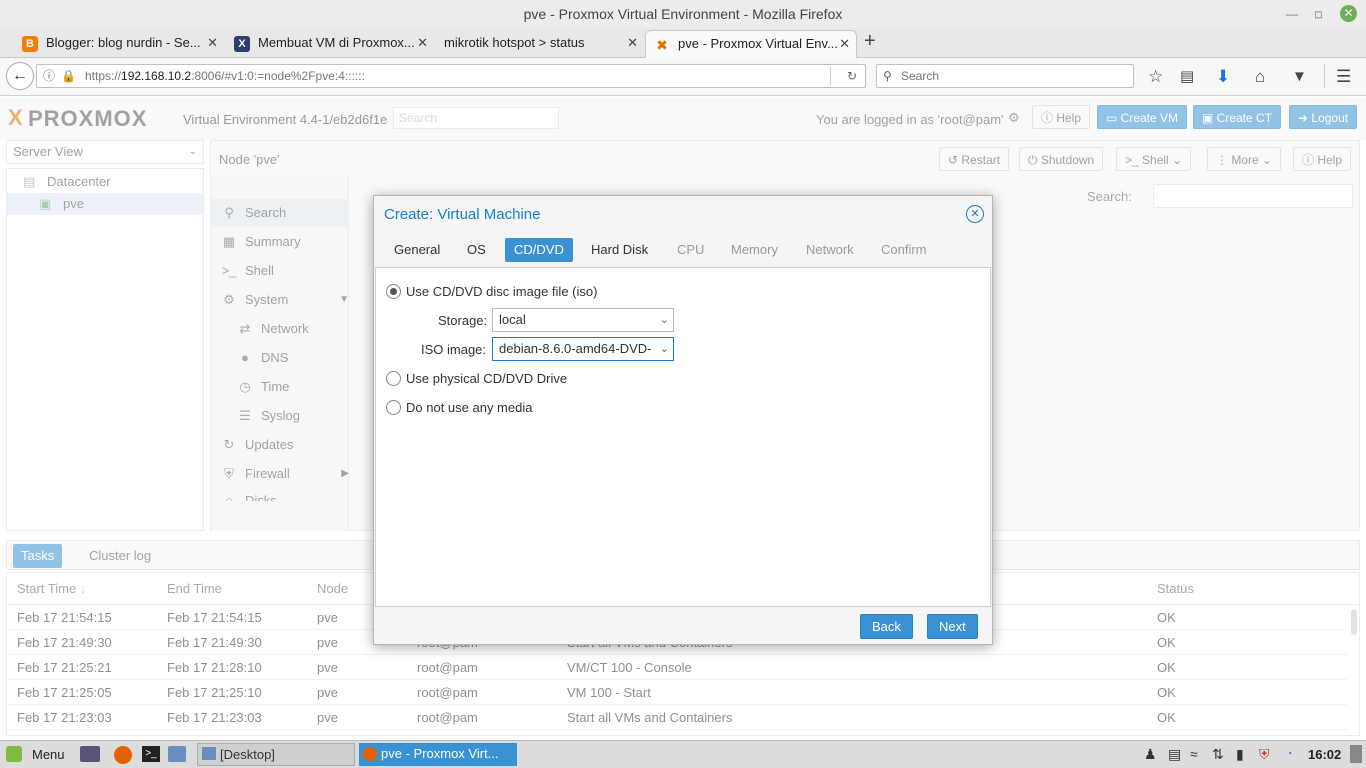 This screenshot has width=1366, height=768. Describe the element at coordinates (662, 45) in the screenshot. I see `proxmox-favicon-icon: ✖` at that location.